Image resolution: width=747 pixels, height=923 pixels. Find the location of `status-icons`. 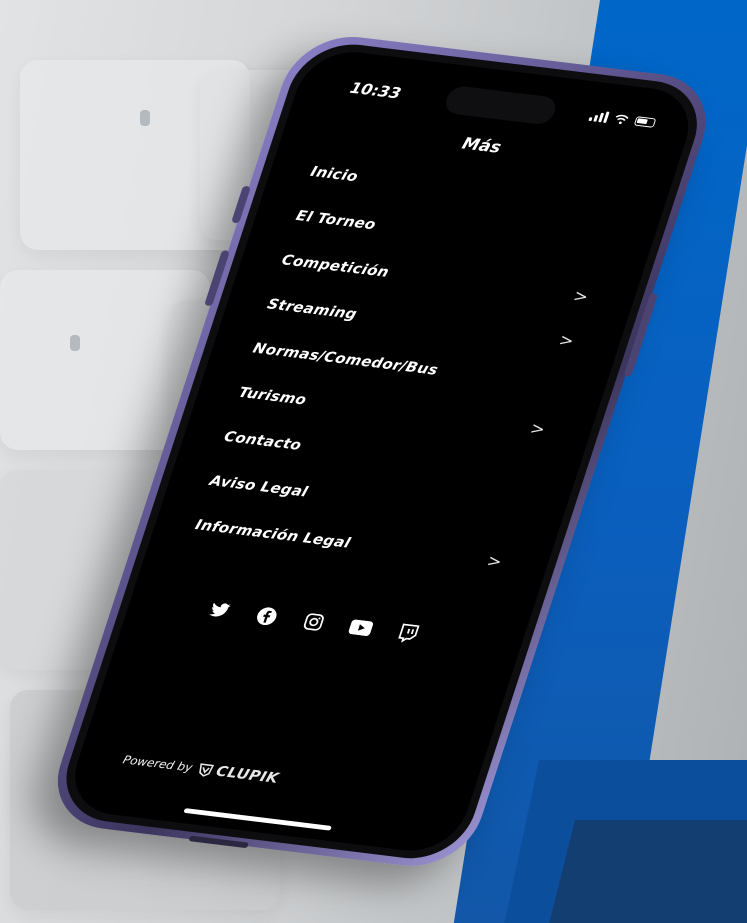

status-icons is located at coordinates (622, 119).